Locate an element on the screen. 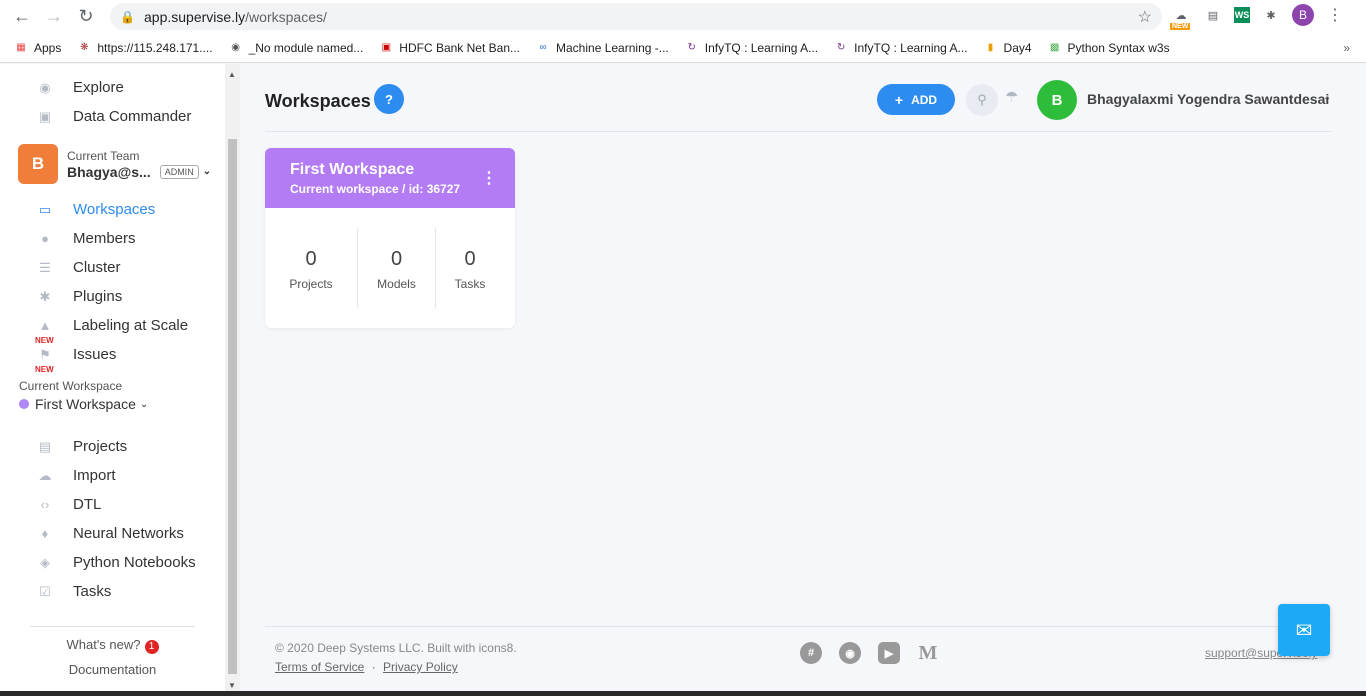 The image size is (1366, 696). sidebar-item-workspaces: ▭ Workspaces is located at coordinates (112, 209).